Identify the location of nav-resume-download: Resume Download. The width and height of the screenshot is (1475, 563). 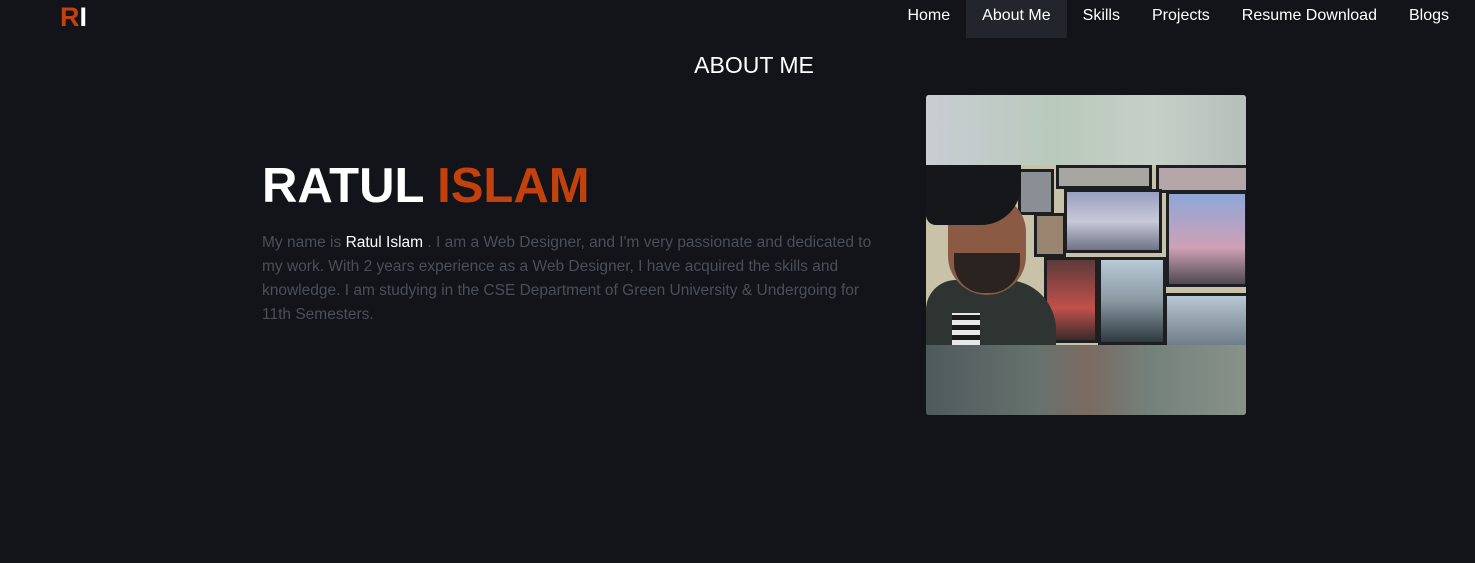
(1309, 19).